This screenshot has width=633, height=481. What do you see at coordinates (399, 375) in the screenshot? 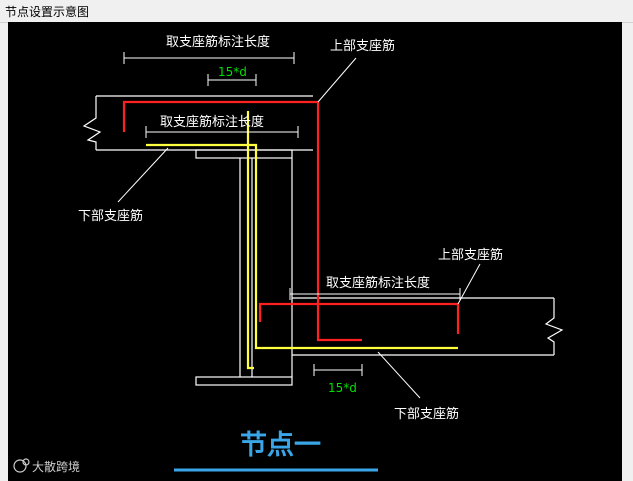
I see `bottom-lower-bar-leader` at bounding box center [399, 375].